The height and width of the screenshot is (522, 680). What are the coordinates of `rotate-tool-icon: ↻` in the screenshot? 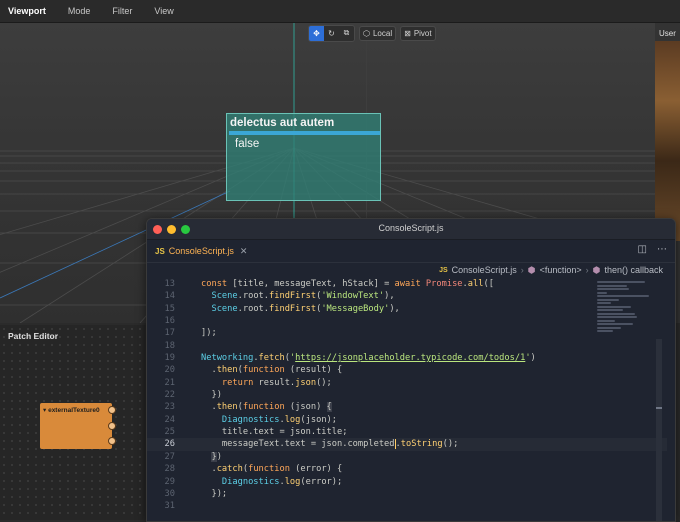 It's located at (331, 33).